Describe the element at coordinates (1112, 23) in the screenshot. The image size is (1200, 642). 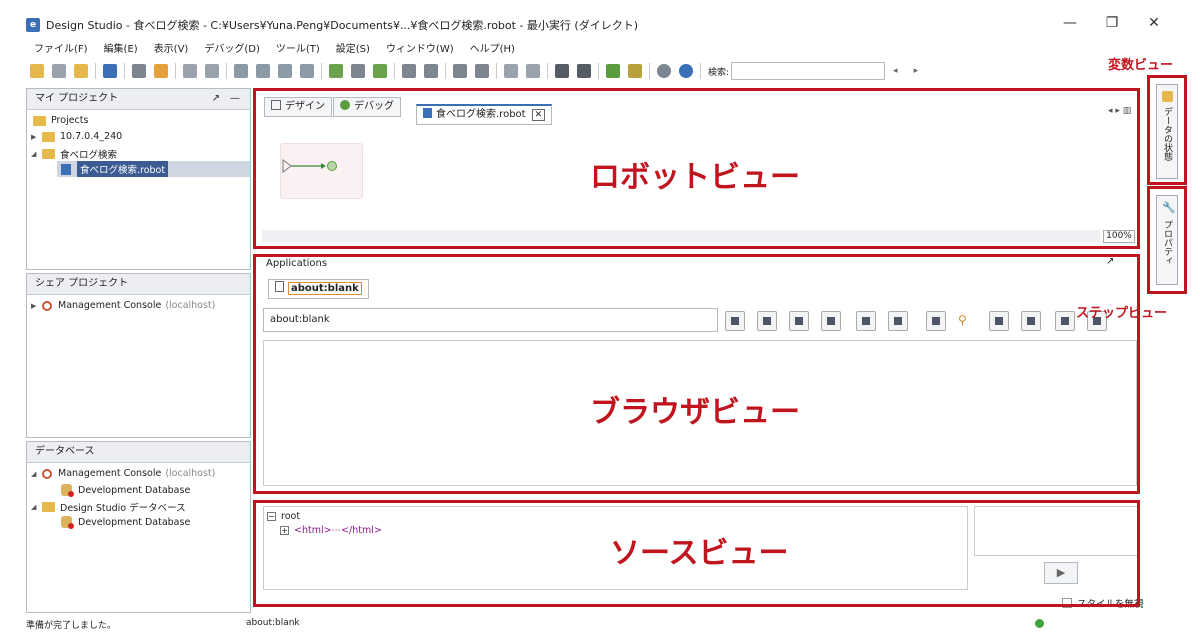
I see `restore-button: ❐` at that location.